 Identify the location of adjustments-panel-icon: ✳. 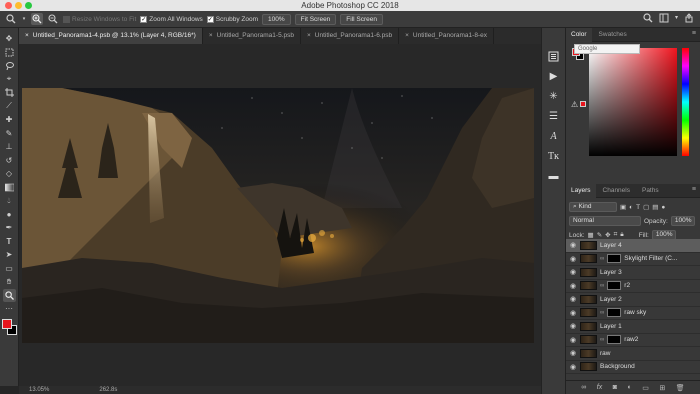
(554, 96).